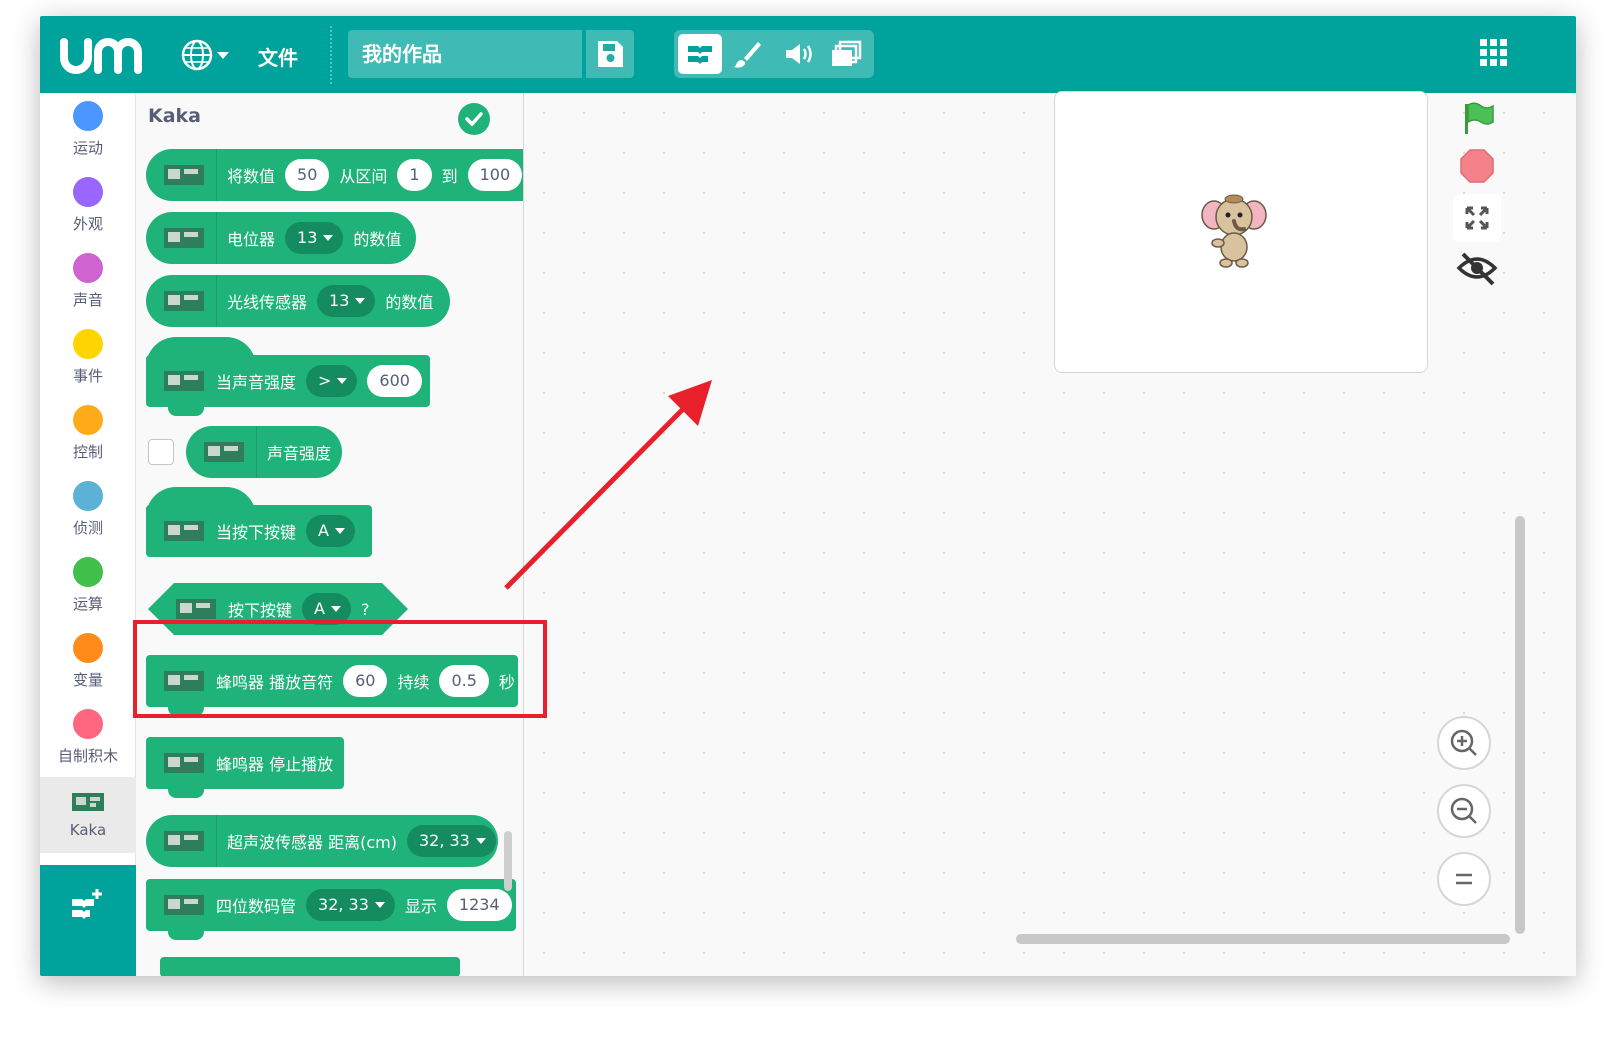  What do you see at coordinates (1494, 53) in the screenshot?
I see `apps-grid-icon` at bounding box center [1494, 53].